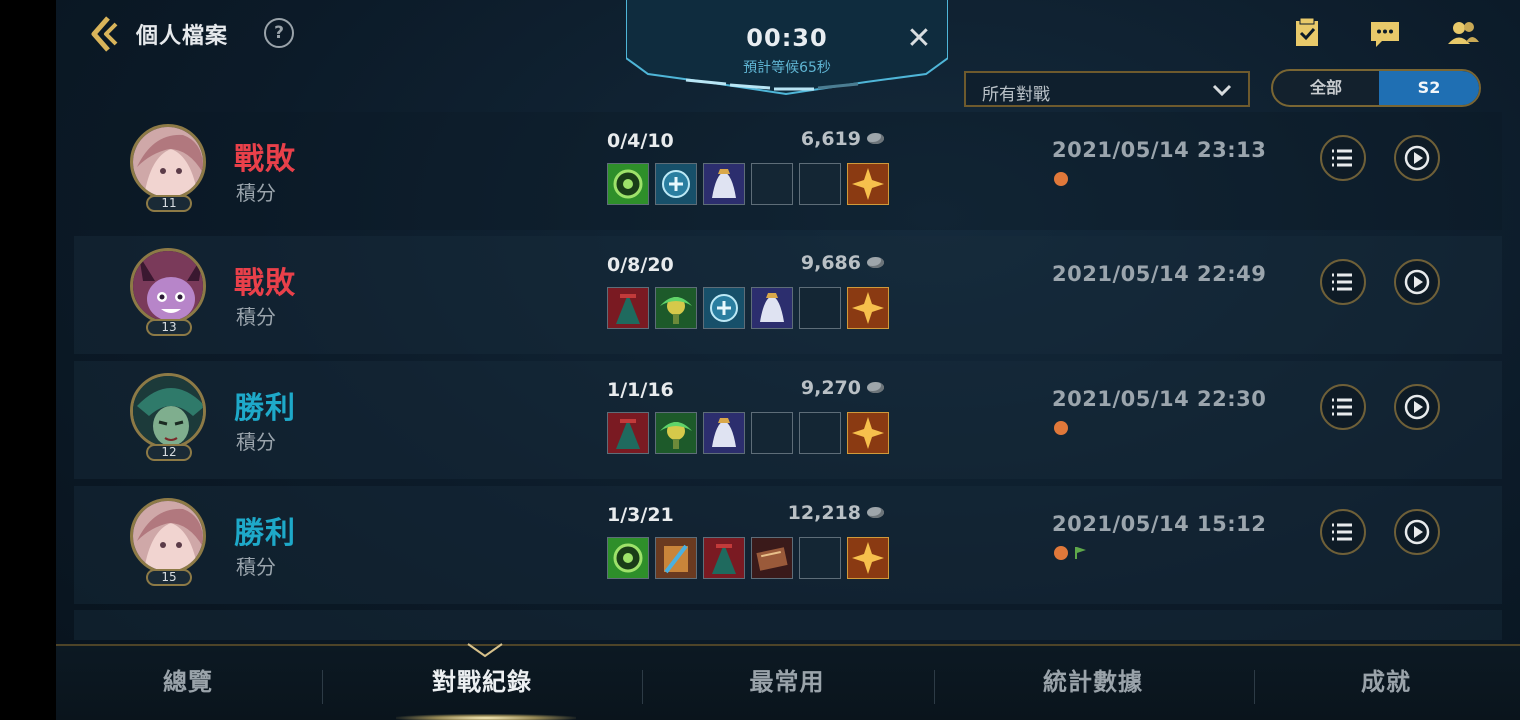 Image resolution: width=1520 pixels, height=720 pixels. Describe the element at coordinates (1159, 274) in the screenshot. I see `match-date: 2021/05/14 22:49` at that location.